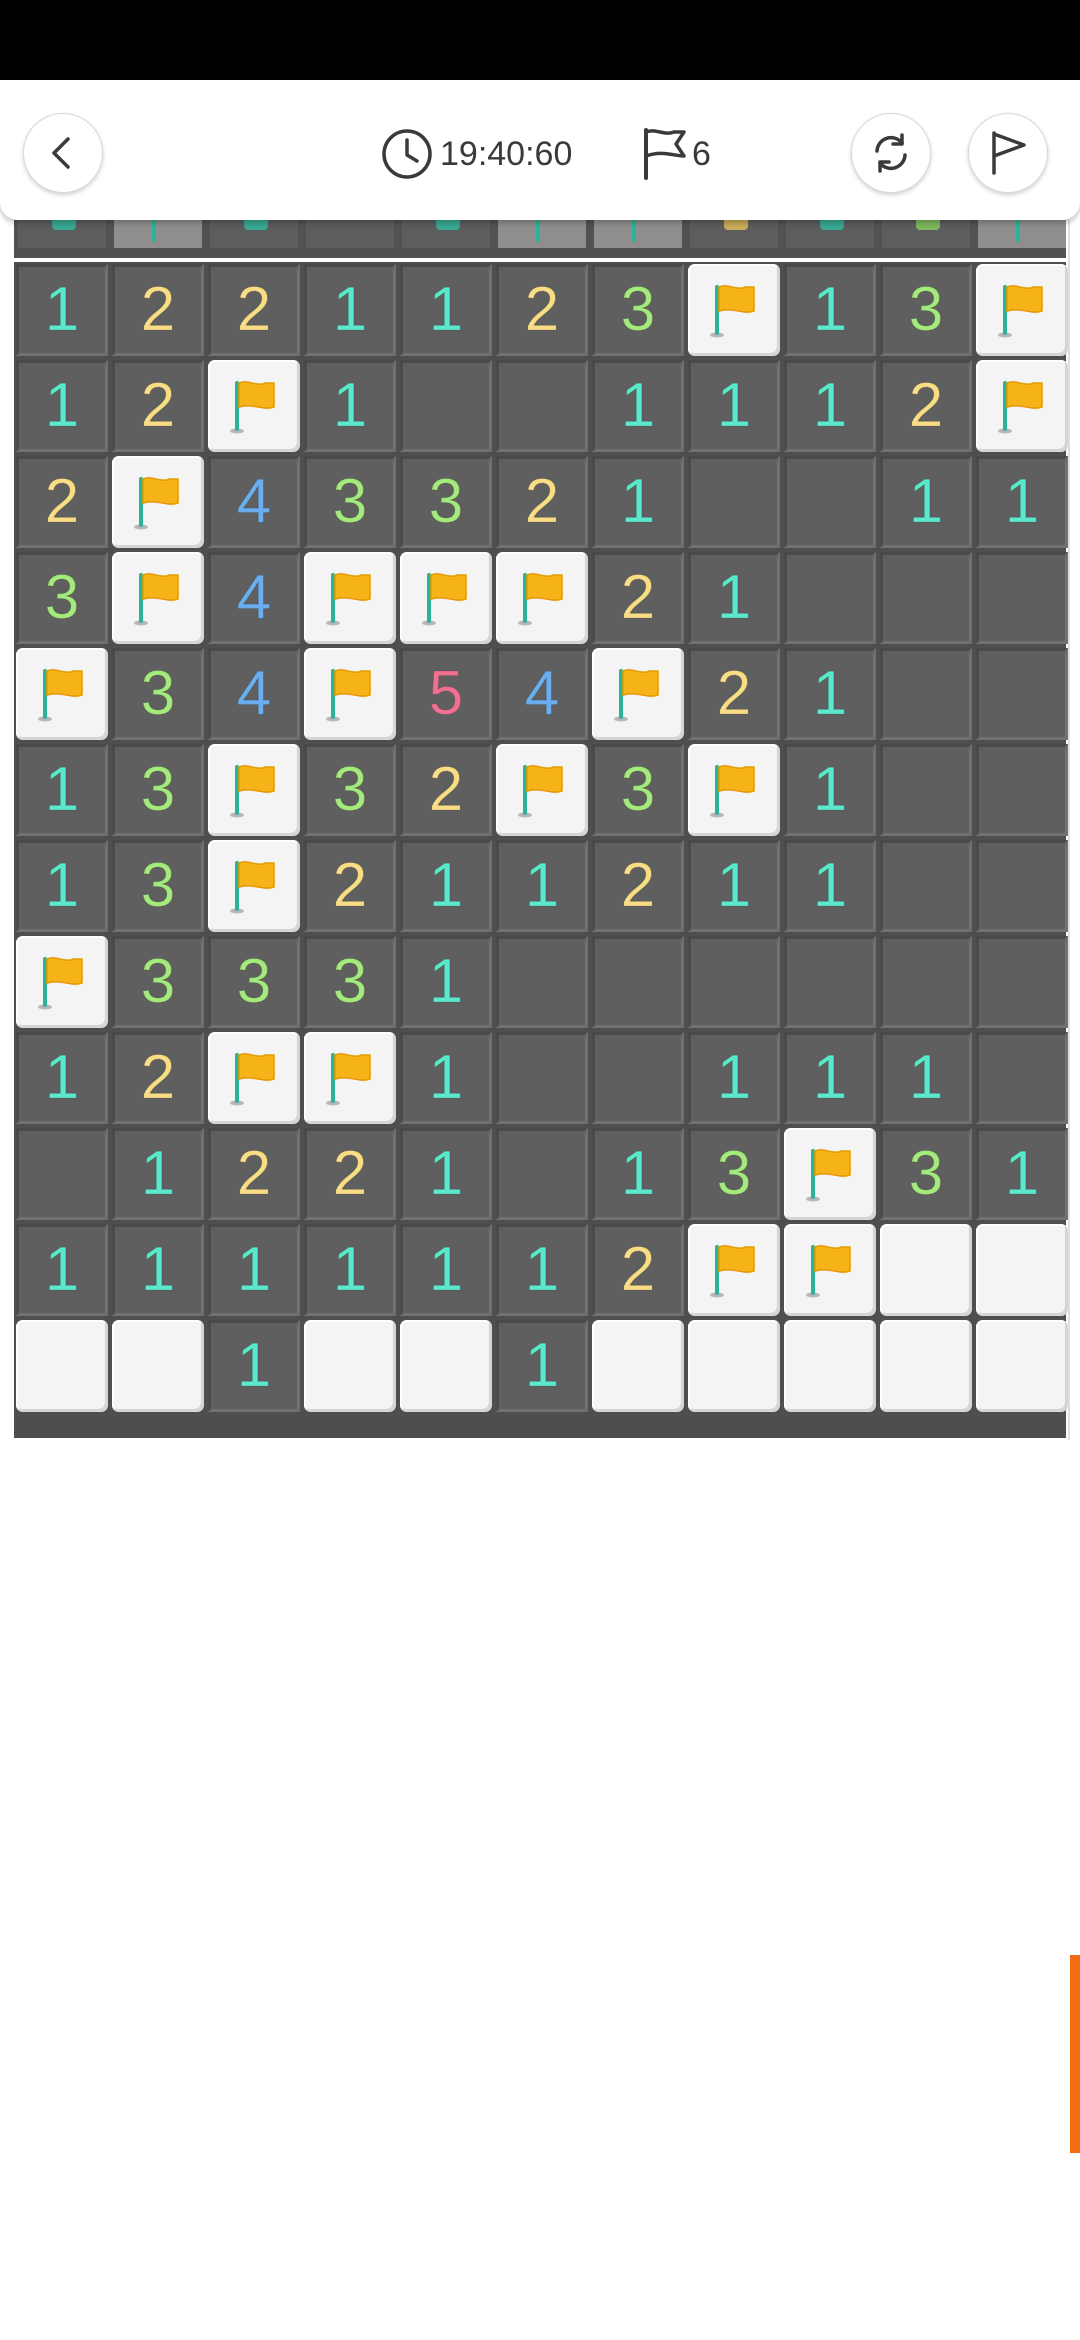 The width and height of the screenshot is (1080, 2340). I want to click on scroll-indicator, so click(1075, 2054).